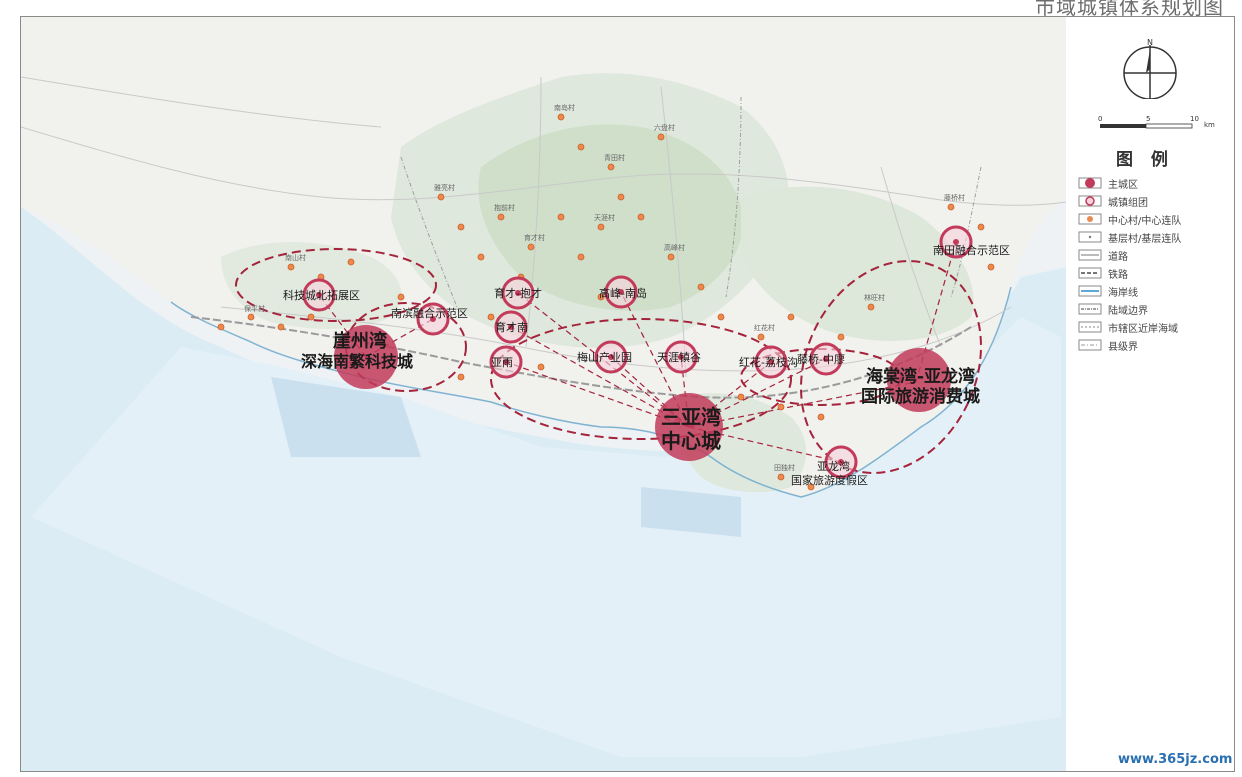 The image size is (1242, 777). What do you see at coordinates (971, 250) in the screenshot?
I see `cluster-label-nantian: 南田融合示范区` at bounding box center [971, 250].